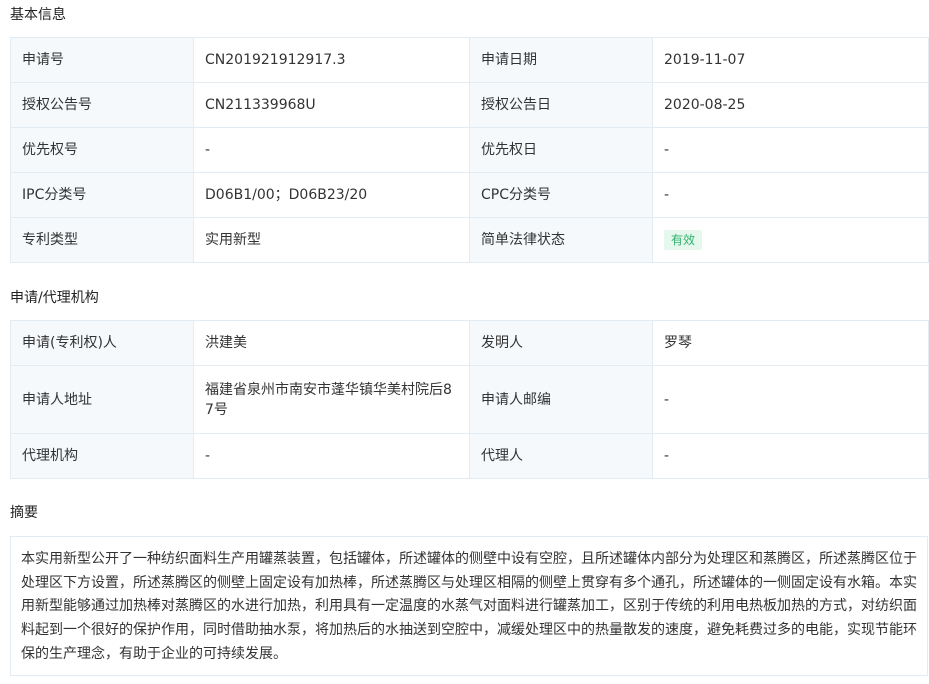 The height and width of the screenshot is (684, 929). What do you see at coordinates (790, 399) in the screenshot?
I see `applicant-postcode-value: -` at bounding box center [790, 399].